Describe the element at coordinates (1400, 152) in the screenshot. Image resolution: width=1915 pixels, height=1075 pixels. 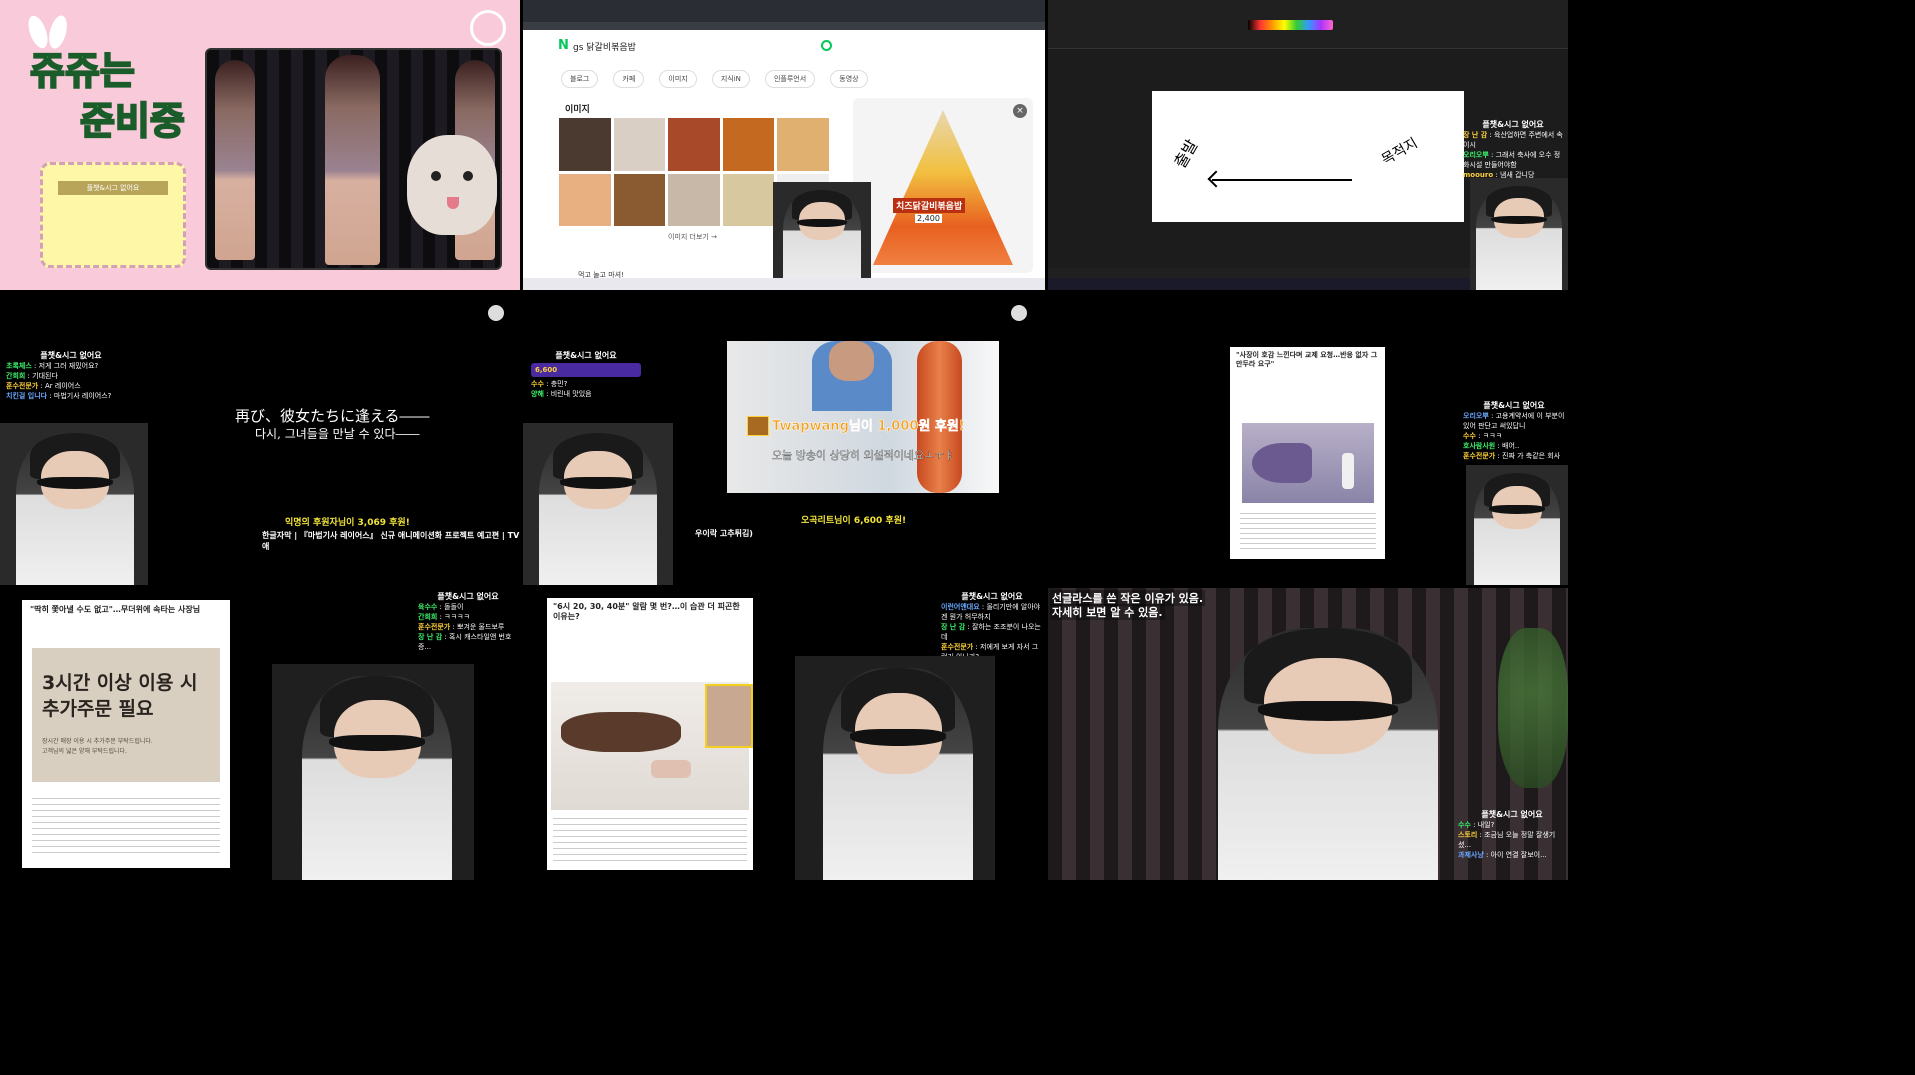
I see `drawing-text-right: 목적지` at that location.